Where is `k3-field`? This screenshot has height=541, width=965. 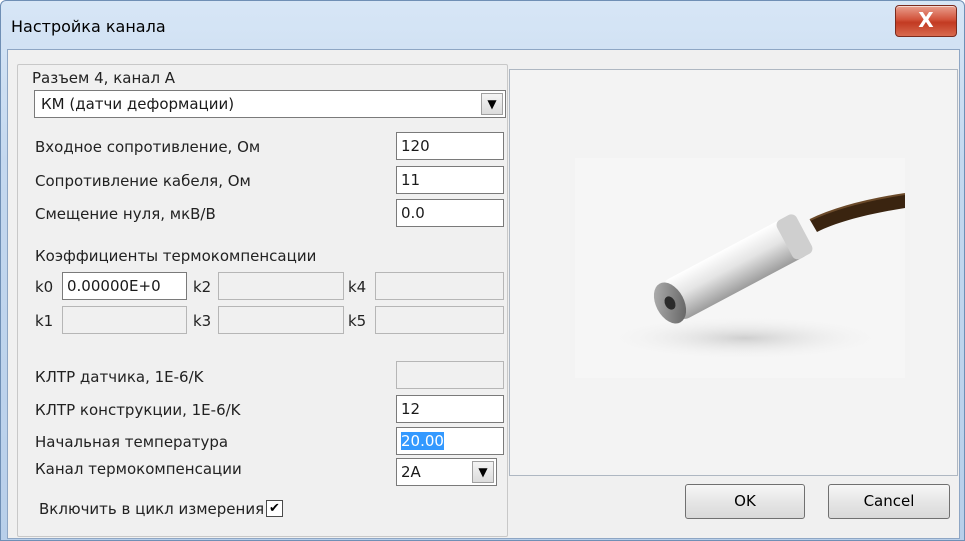 k3-field is located at coordinates (281, 320).